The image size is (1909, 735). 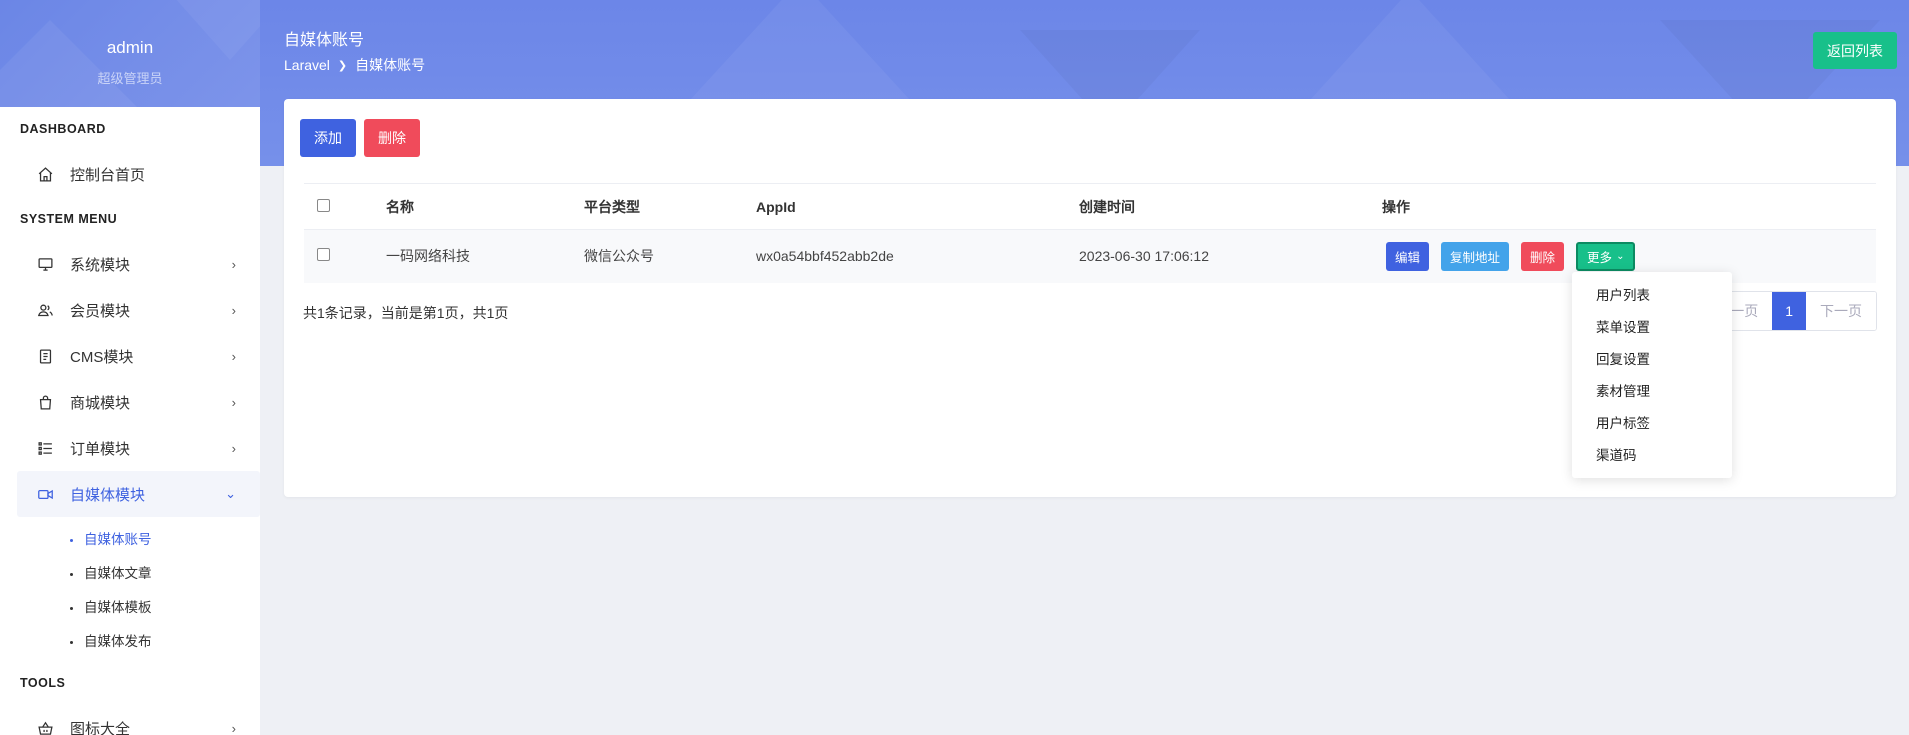 I want to click on sidebar-item-cms: CMS模块 ›, so click(x=138, y=356).